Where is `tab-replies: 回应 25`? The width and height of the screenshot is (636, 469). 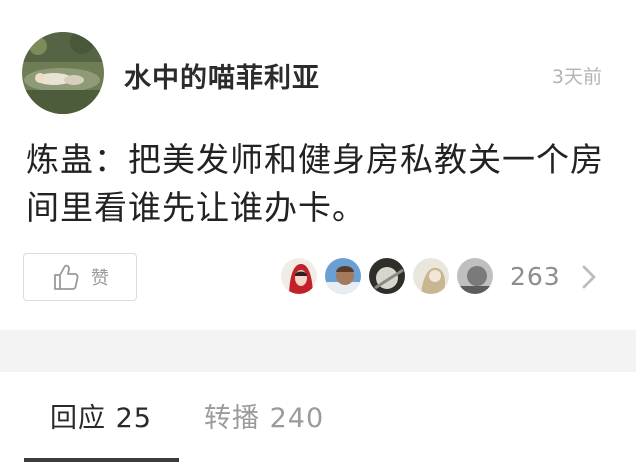 tab-replies: 回应 25 is located at coordinates (101, 415).